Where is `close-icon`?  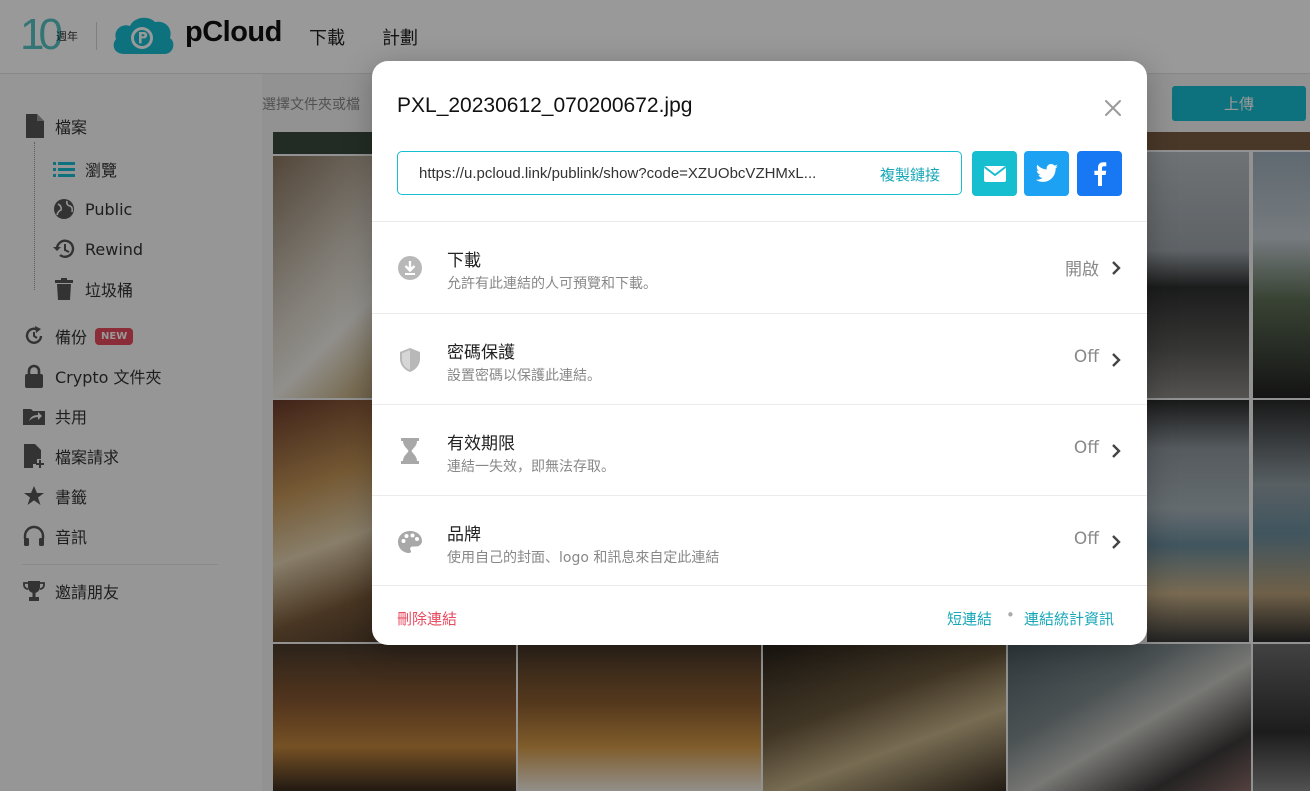 close-icon is located at coordinates (1113, 108).